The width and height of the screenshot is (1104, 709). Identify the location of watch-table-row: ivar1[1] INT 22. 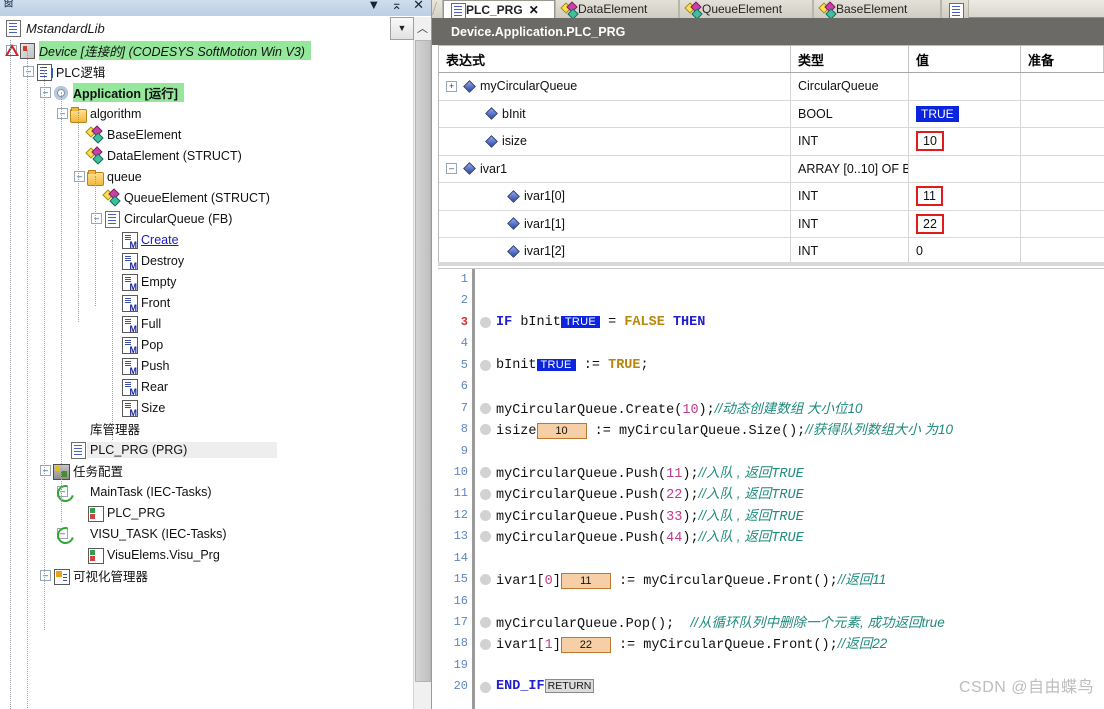
(771, 224).